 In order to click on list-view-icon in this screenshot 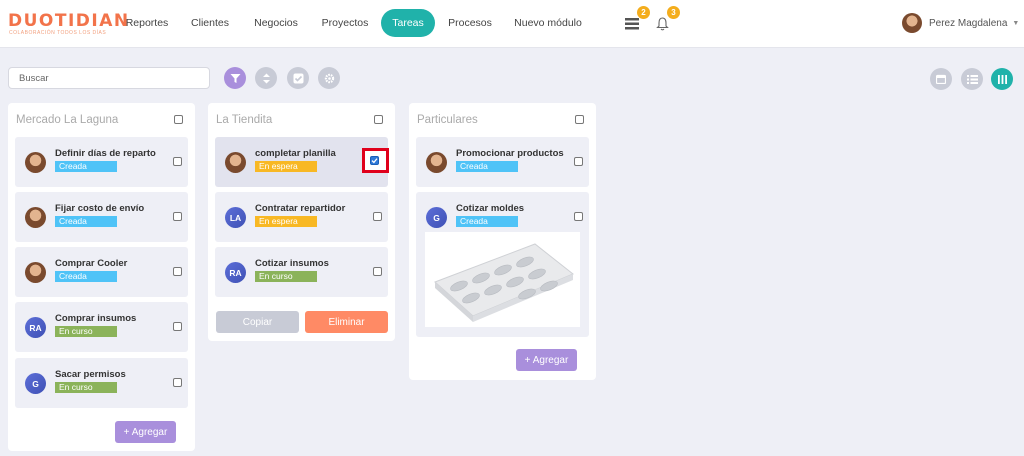, I will do `click(972, 79)`.